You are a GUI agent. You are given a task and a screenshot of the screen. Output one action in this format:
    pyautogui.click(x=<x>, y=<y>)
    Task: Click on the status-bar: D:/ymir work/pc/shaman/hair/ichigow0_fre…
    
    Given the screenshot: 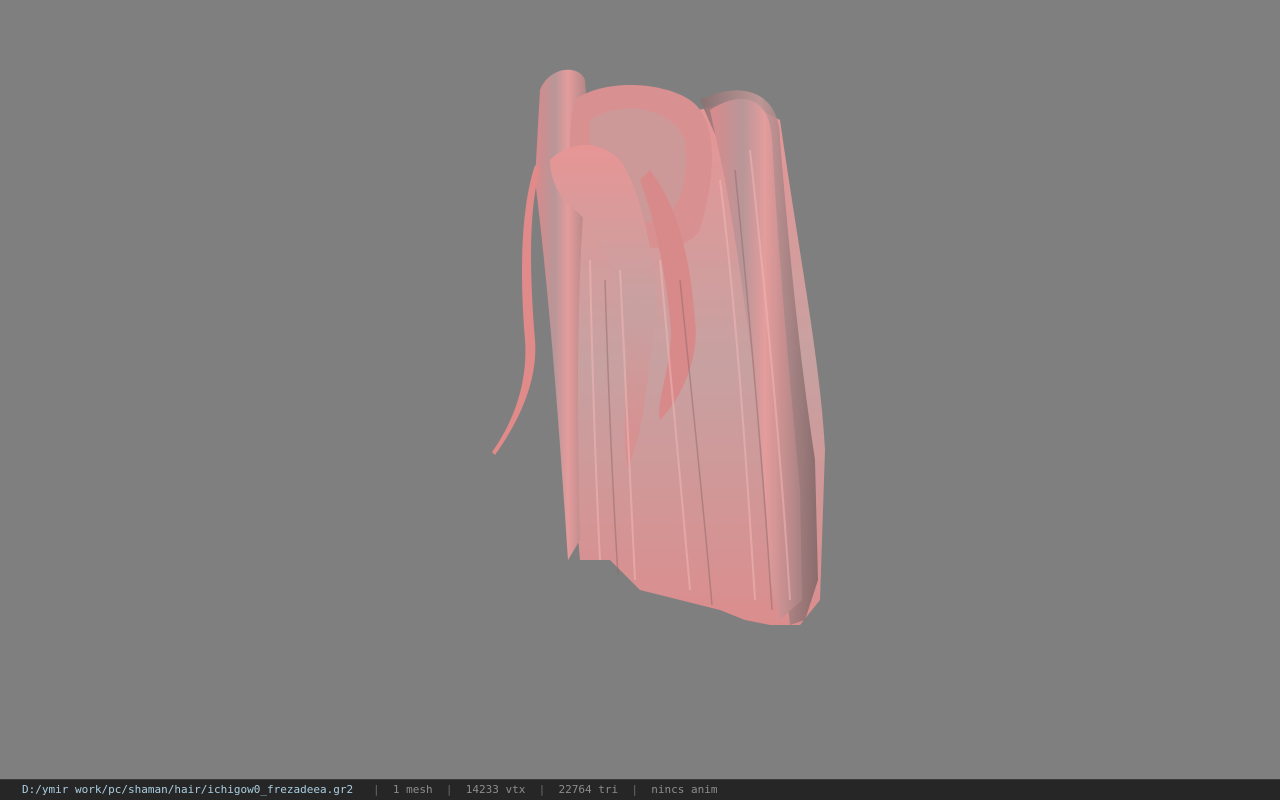 What is the action you would take?
    pyautogui.click(x=640, y=789)
    